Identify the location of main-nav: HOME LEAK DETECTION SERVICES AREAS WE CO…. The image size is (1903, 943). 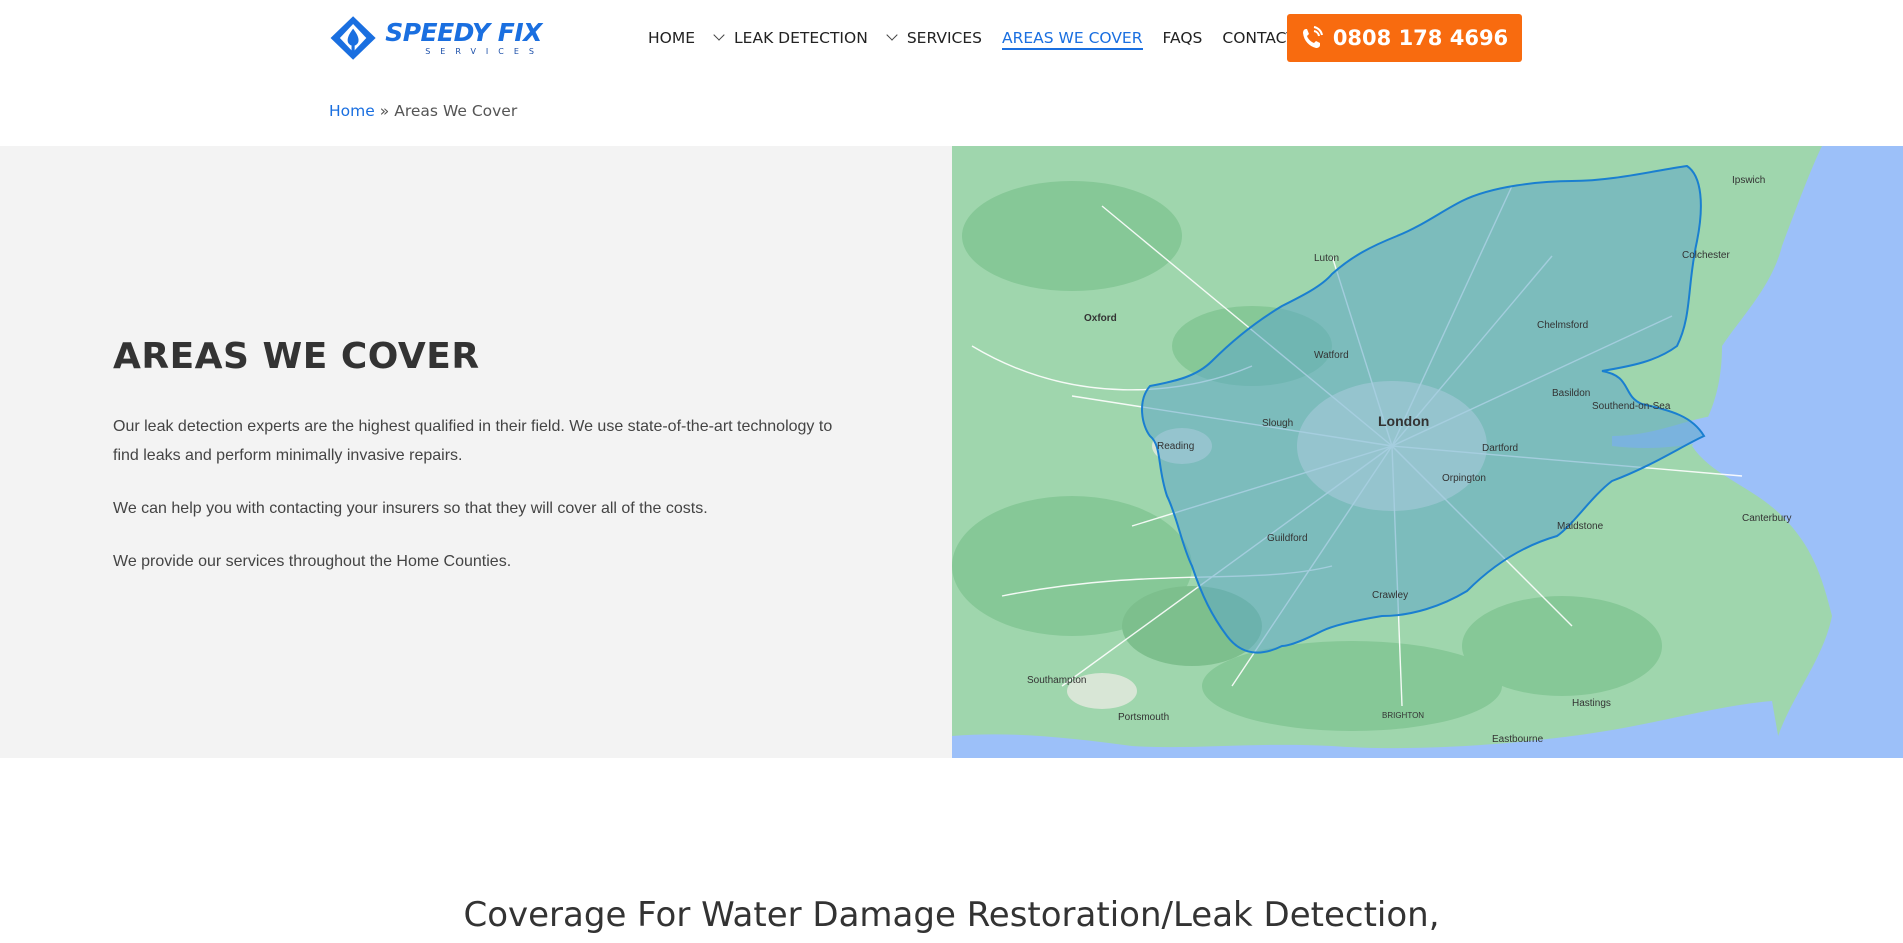
(982, 39).